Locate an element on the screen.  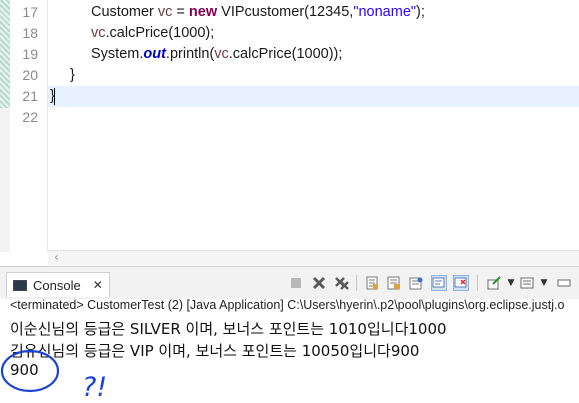
terminate-icon is located at coordinates (296, 283).